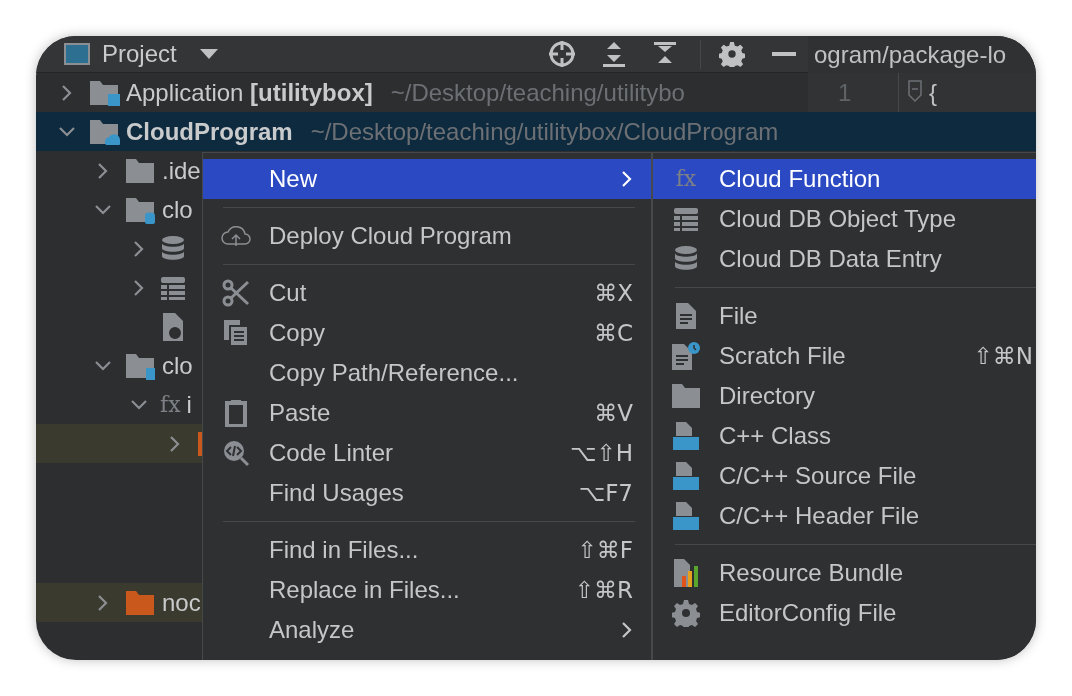 This screenshot has width=1072, height=696. I want to click on menu-item-label: Cut, so click(288, 293).